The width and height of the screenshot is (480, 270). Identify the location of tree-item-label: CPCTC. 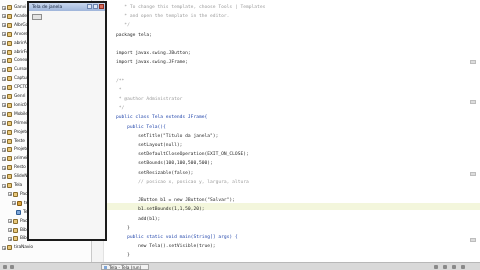
(21, 88).